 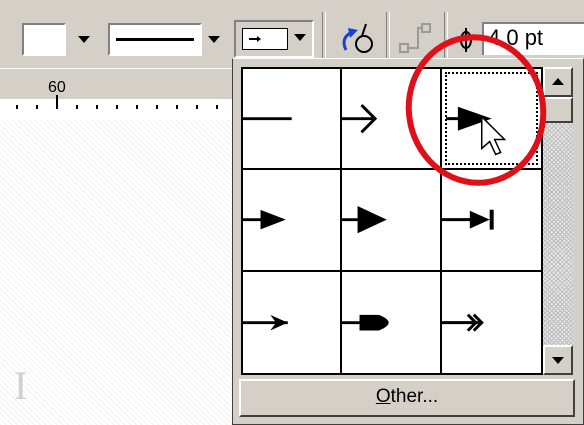 I want to click on arrow-option-double-arrow, so click(x=491, y=322).